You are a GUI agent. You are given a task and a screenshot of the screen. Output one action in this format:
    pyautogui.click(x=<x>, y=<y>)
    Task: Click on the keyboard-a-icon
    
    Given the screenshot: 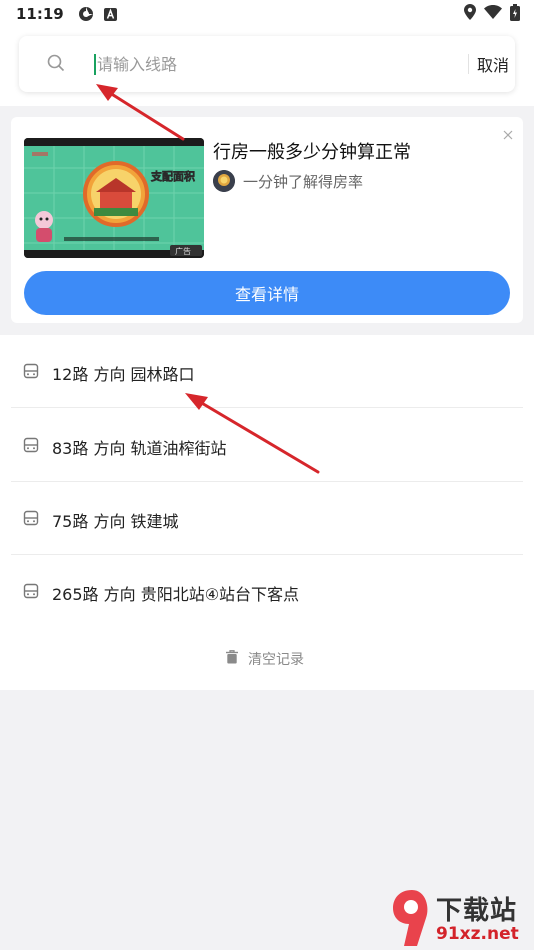 What is the action you would take?
    pyautogui.click(x=110, y=14)
    